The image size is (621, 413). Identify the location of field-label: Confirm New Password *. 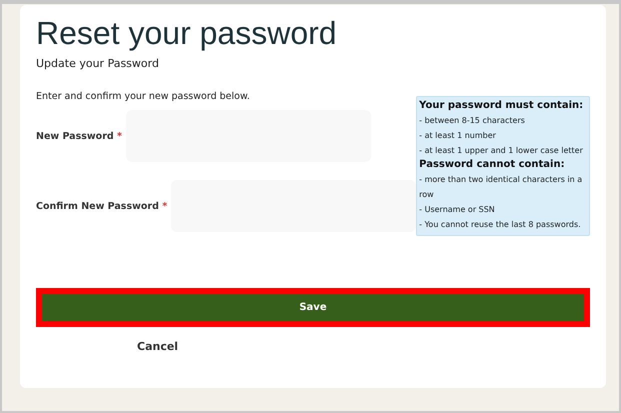
(102, 206).